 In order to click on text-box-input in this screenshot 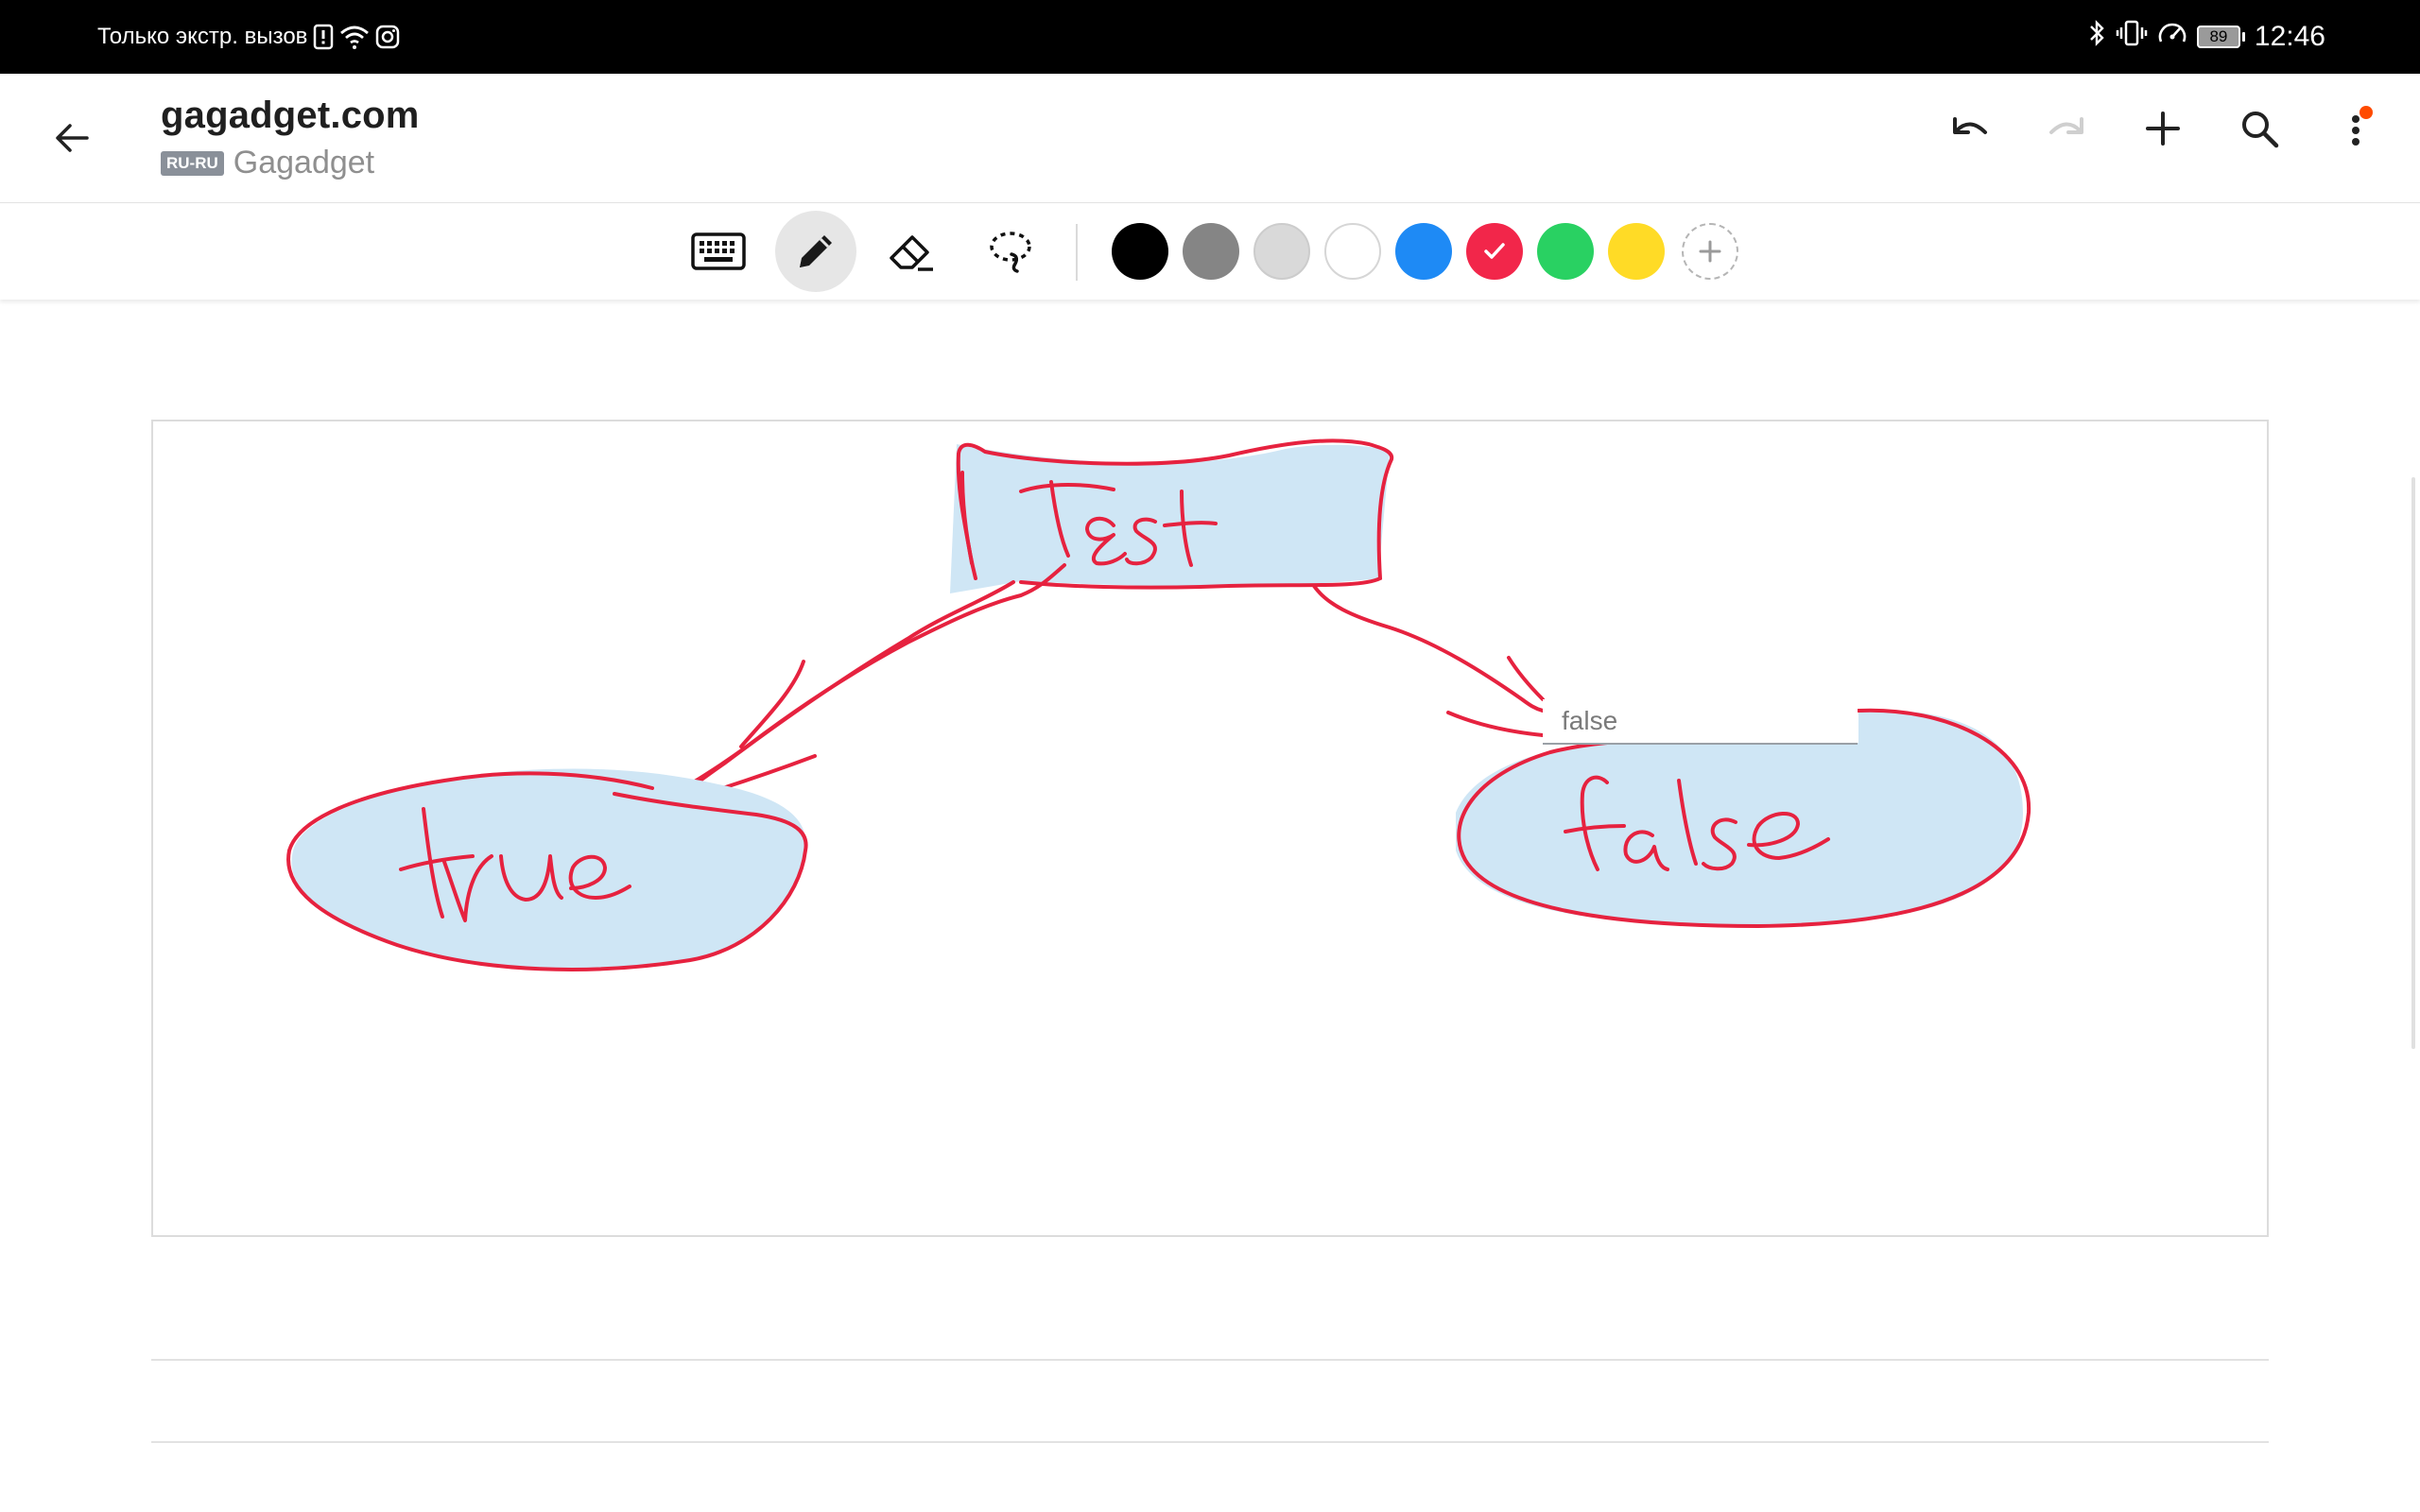, I will do `click(1701, 721)`.